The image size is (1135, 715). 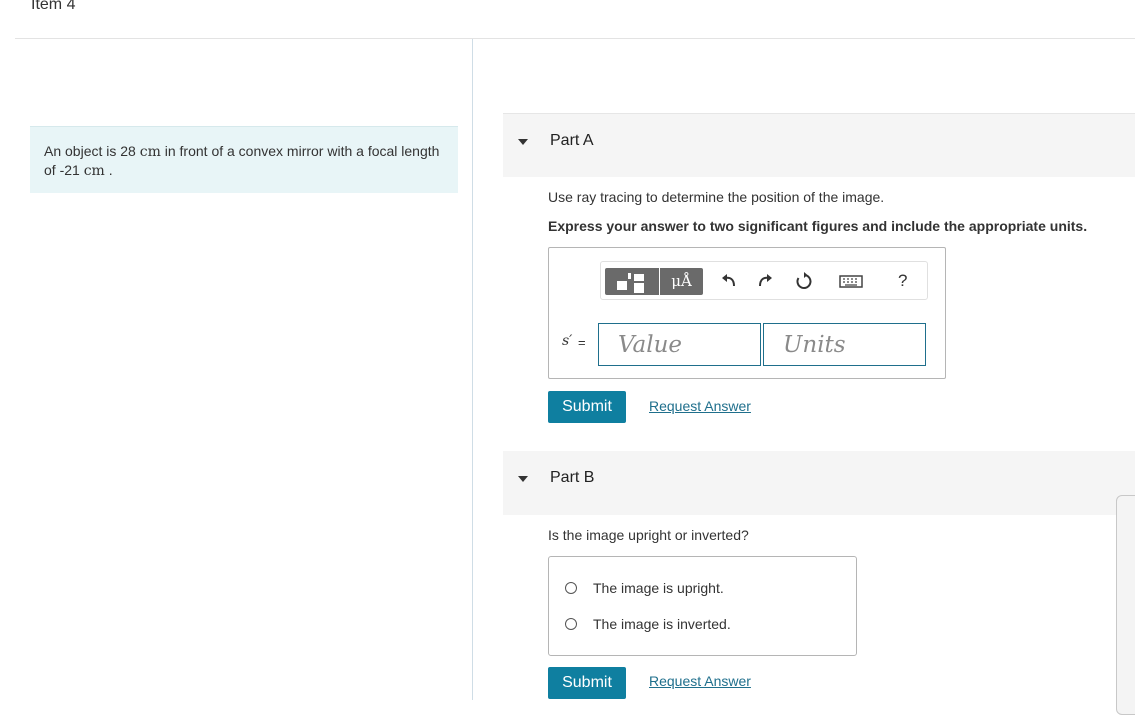 I want to click on part-a-request-answer-link: Request Answer, so click(x=700, y=406).